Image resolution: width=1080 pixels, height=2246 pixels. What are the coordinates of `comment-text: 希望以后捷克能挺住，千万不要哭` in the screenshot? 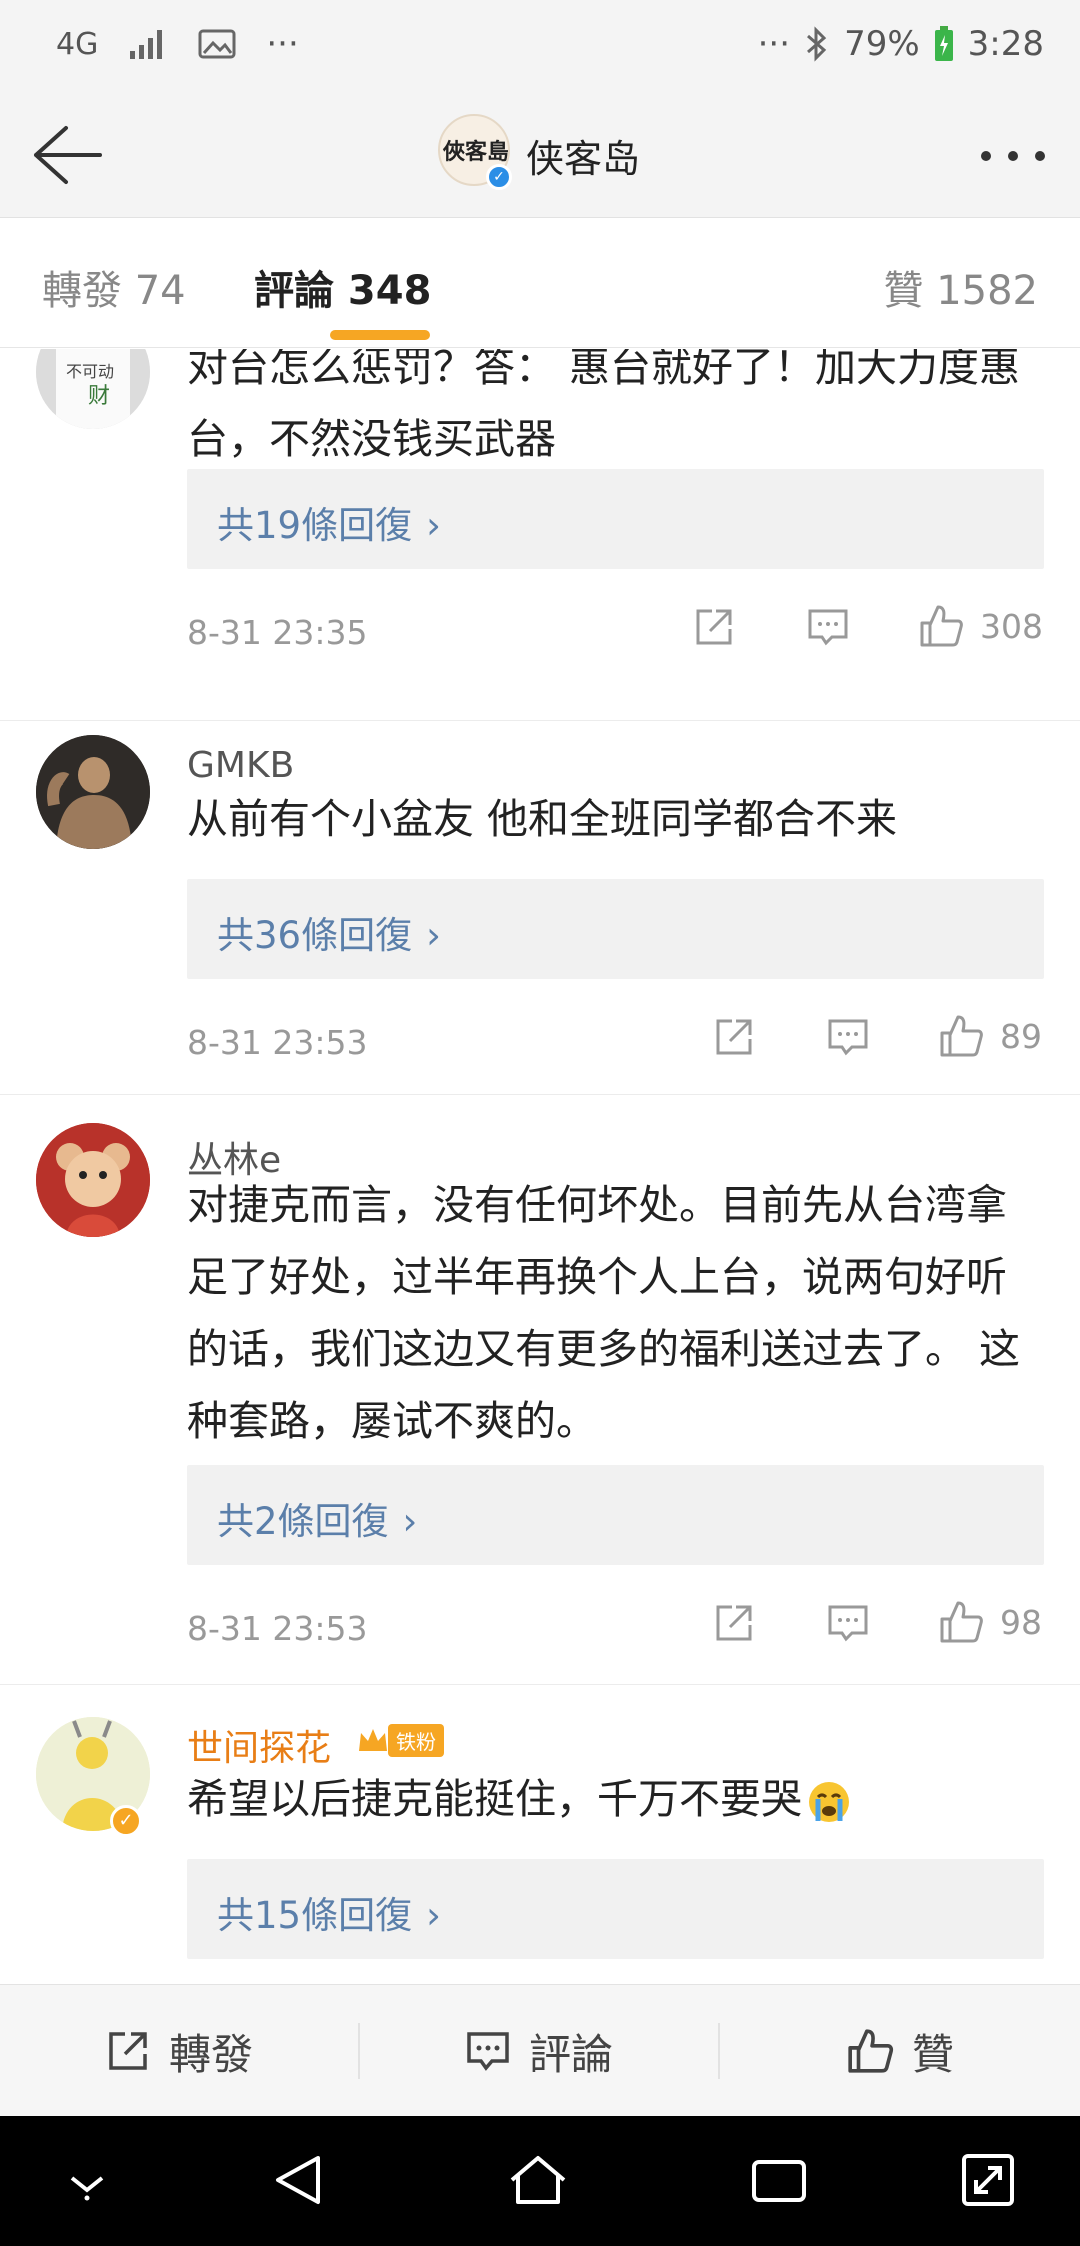 It's located at (617, 1799).